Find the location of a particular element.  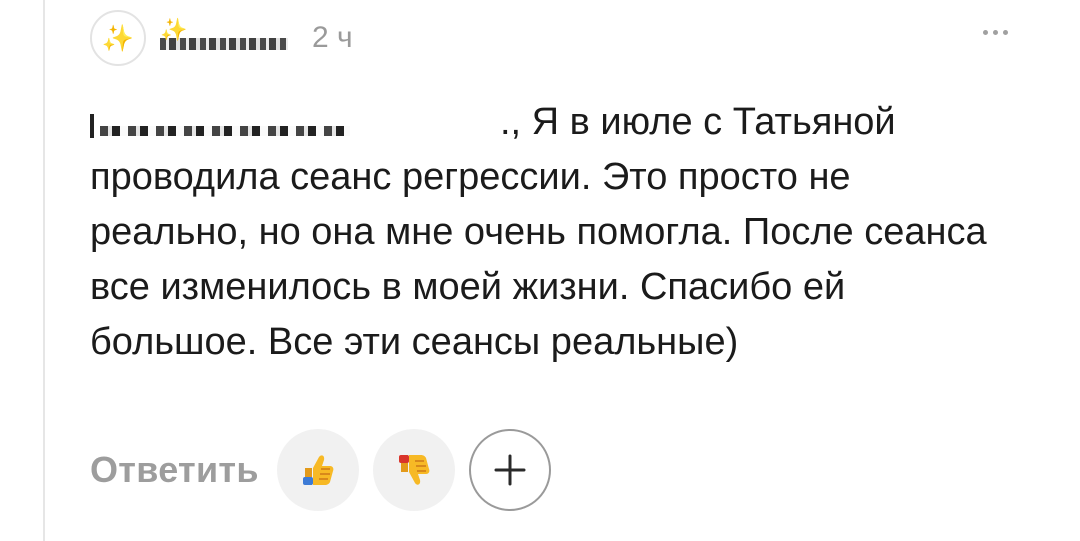

comment-header: ✨ ✨ 2 ч is located at coordinates (221, 38).